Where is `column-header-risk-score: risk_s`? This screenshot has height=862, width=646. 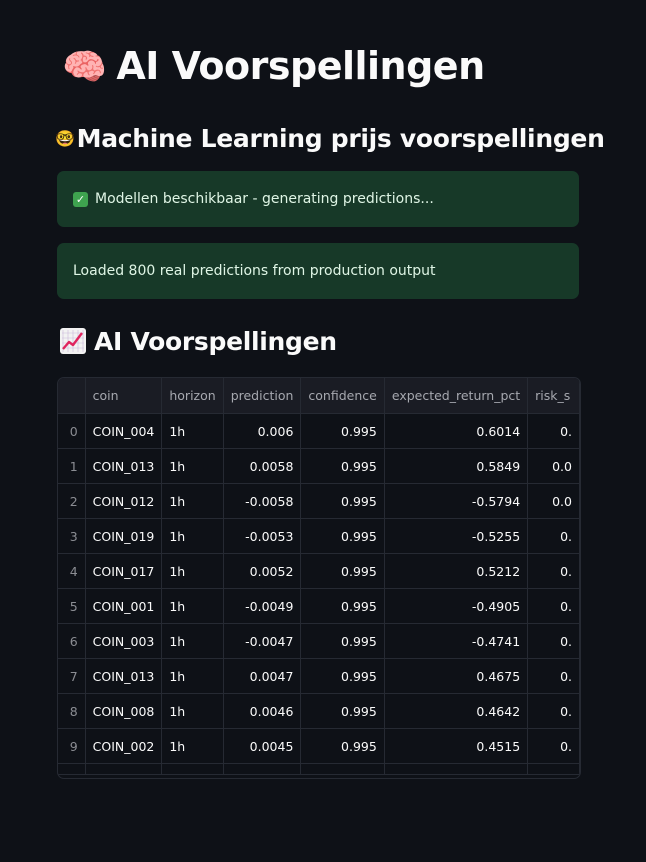 column-header-risk-score: risk_s is located at coordinates (553, 396).